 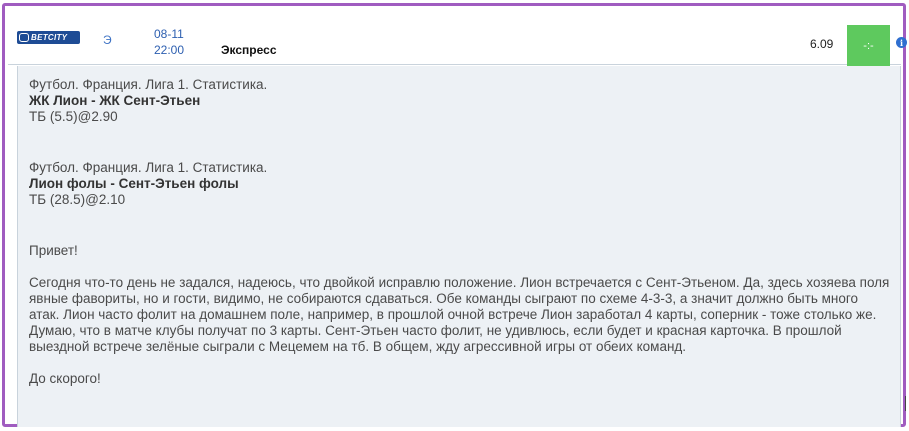 What do you see at coordinates (134, 183) in the screenshot?
I see `pick-match: Лион фолы - Сент-Этьен фолы` at bounding box center [134, 183].